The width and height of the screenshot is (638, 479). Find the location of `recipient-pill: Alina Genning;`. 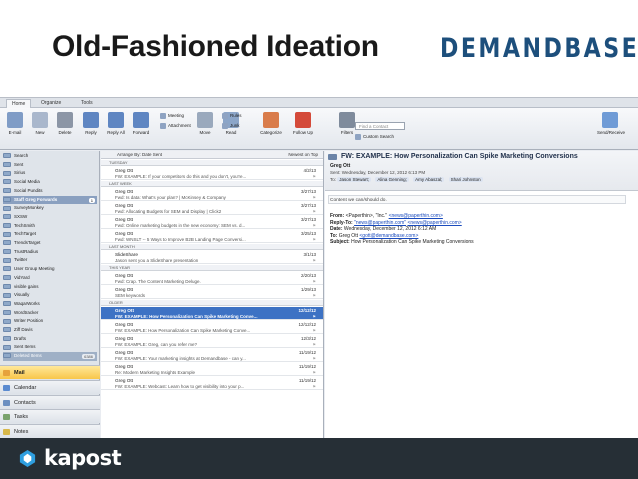

recipient-pill: Alina Genning; is located at coordinates (392, 179).